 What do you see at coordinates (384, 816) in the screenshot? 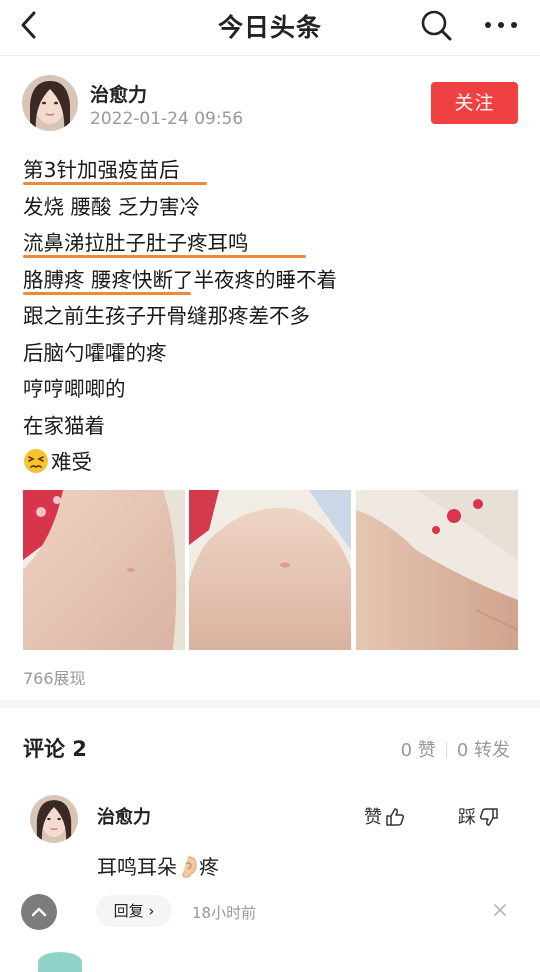
I see `comment-like-button: 赞` at bounding box center [384, 816].